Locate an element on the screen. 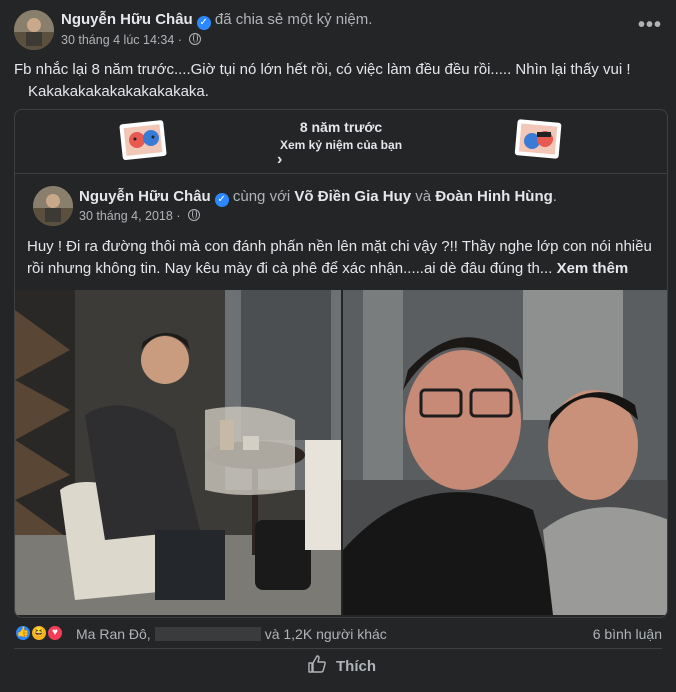 The image size is (676, 692). reactors-summary: Ma Ran Đô, và 1,2K người khác is located at coordinates (231, 634).